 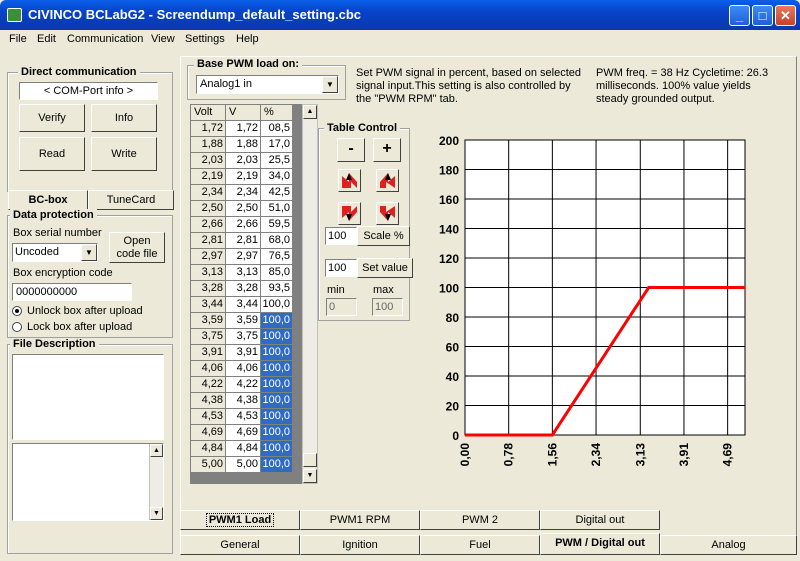 I want to click on encryption-code-input: 0000000000, so click(x=72, y=292).